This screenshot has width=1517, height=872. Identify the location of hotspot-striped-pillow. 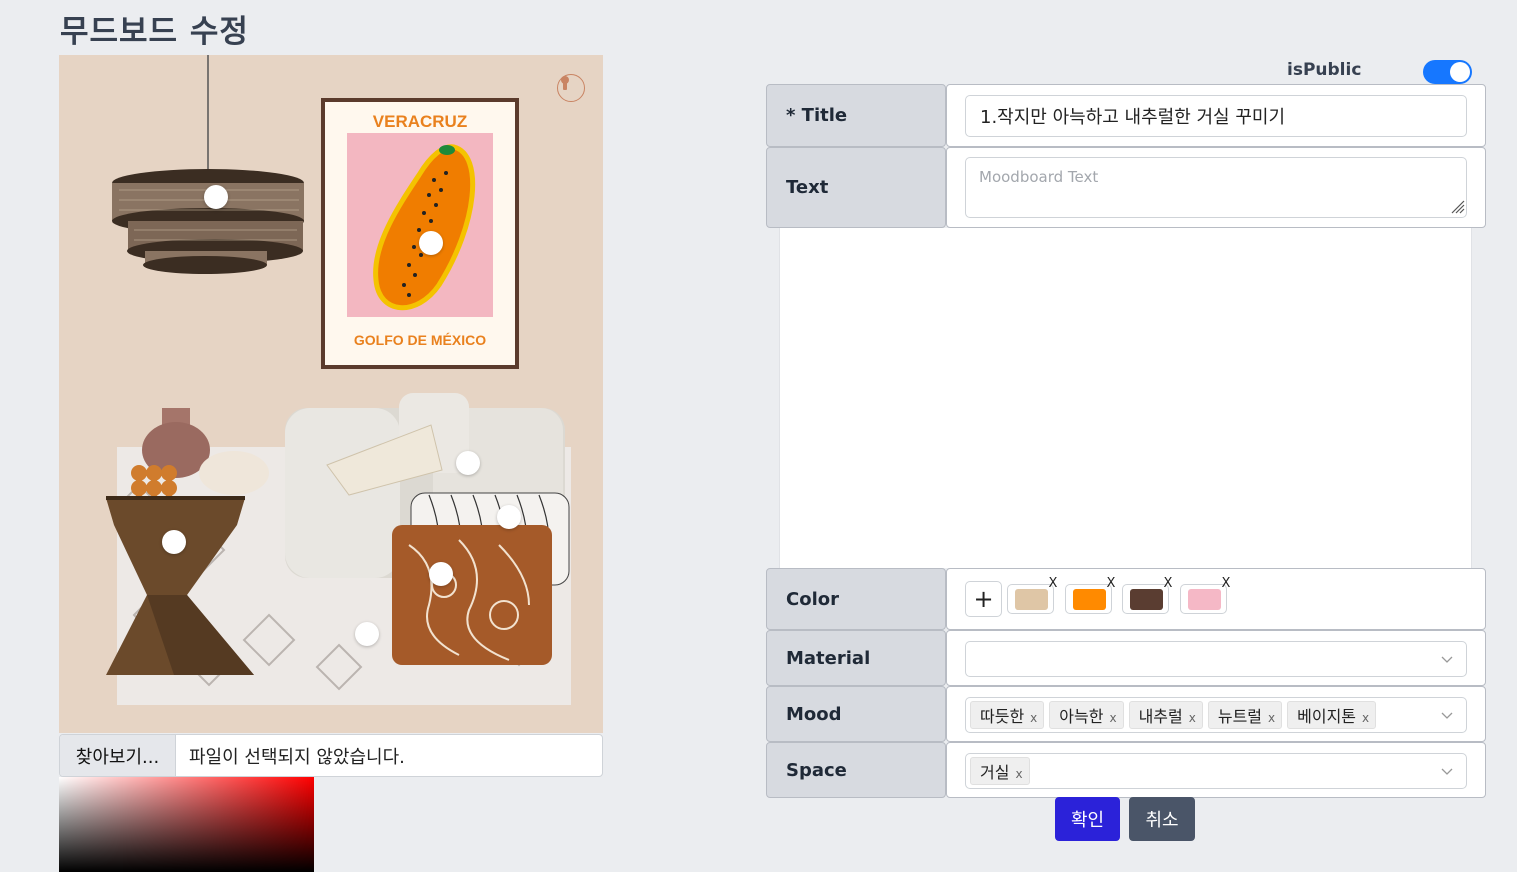
(509, 517).